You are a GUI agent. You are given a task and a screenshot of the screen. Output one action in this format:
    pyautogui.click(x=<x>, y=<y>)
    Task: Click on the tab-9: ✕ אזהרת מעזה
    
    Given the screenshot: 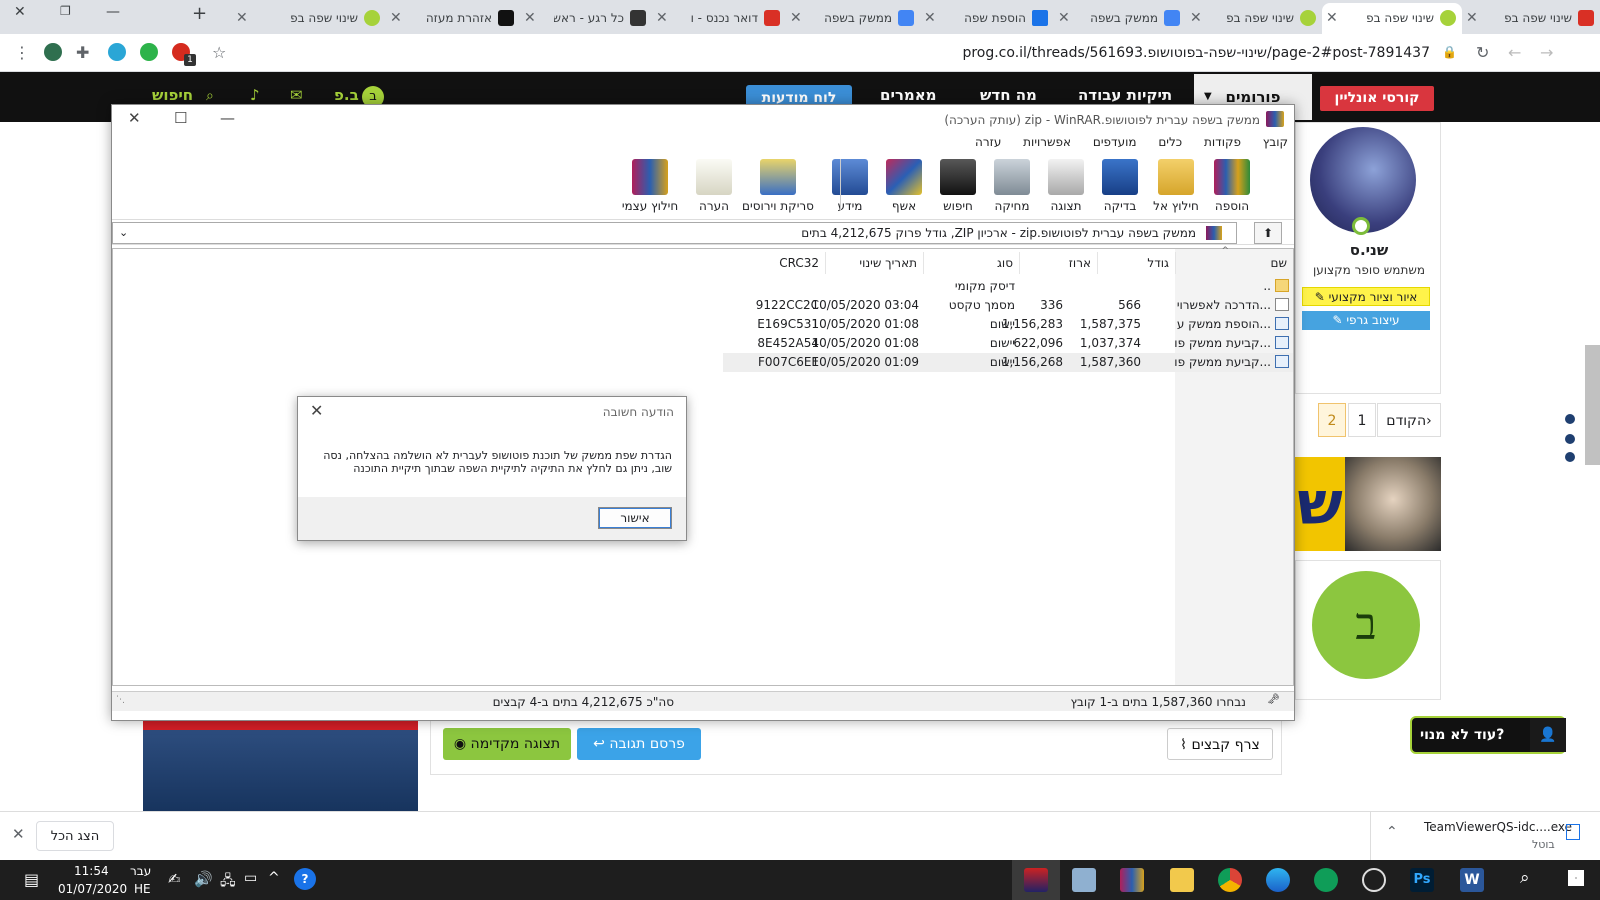 What is the action you would take?
    pyautogui.click(x=453, y=18)
    